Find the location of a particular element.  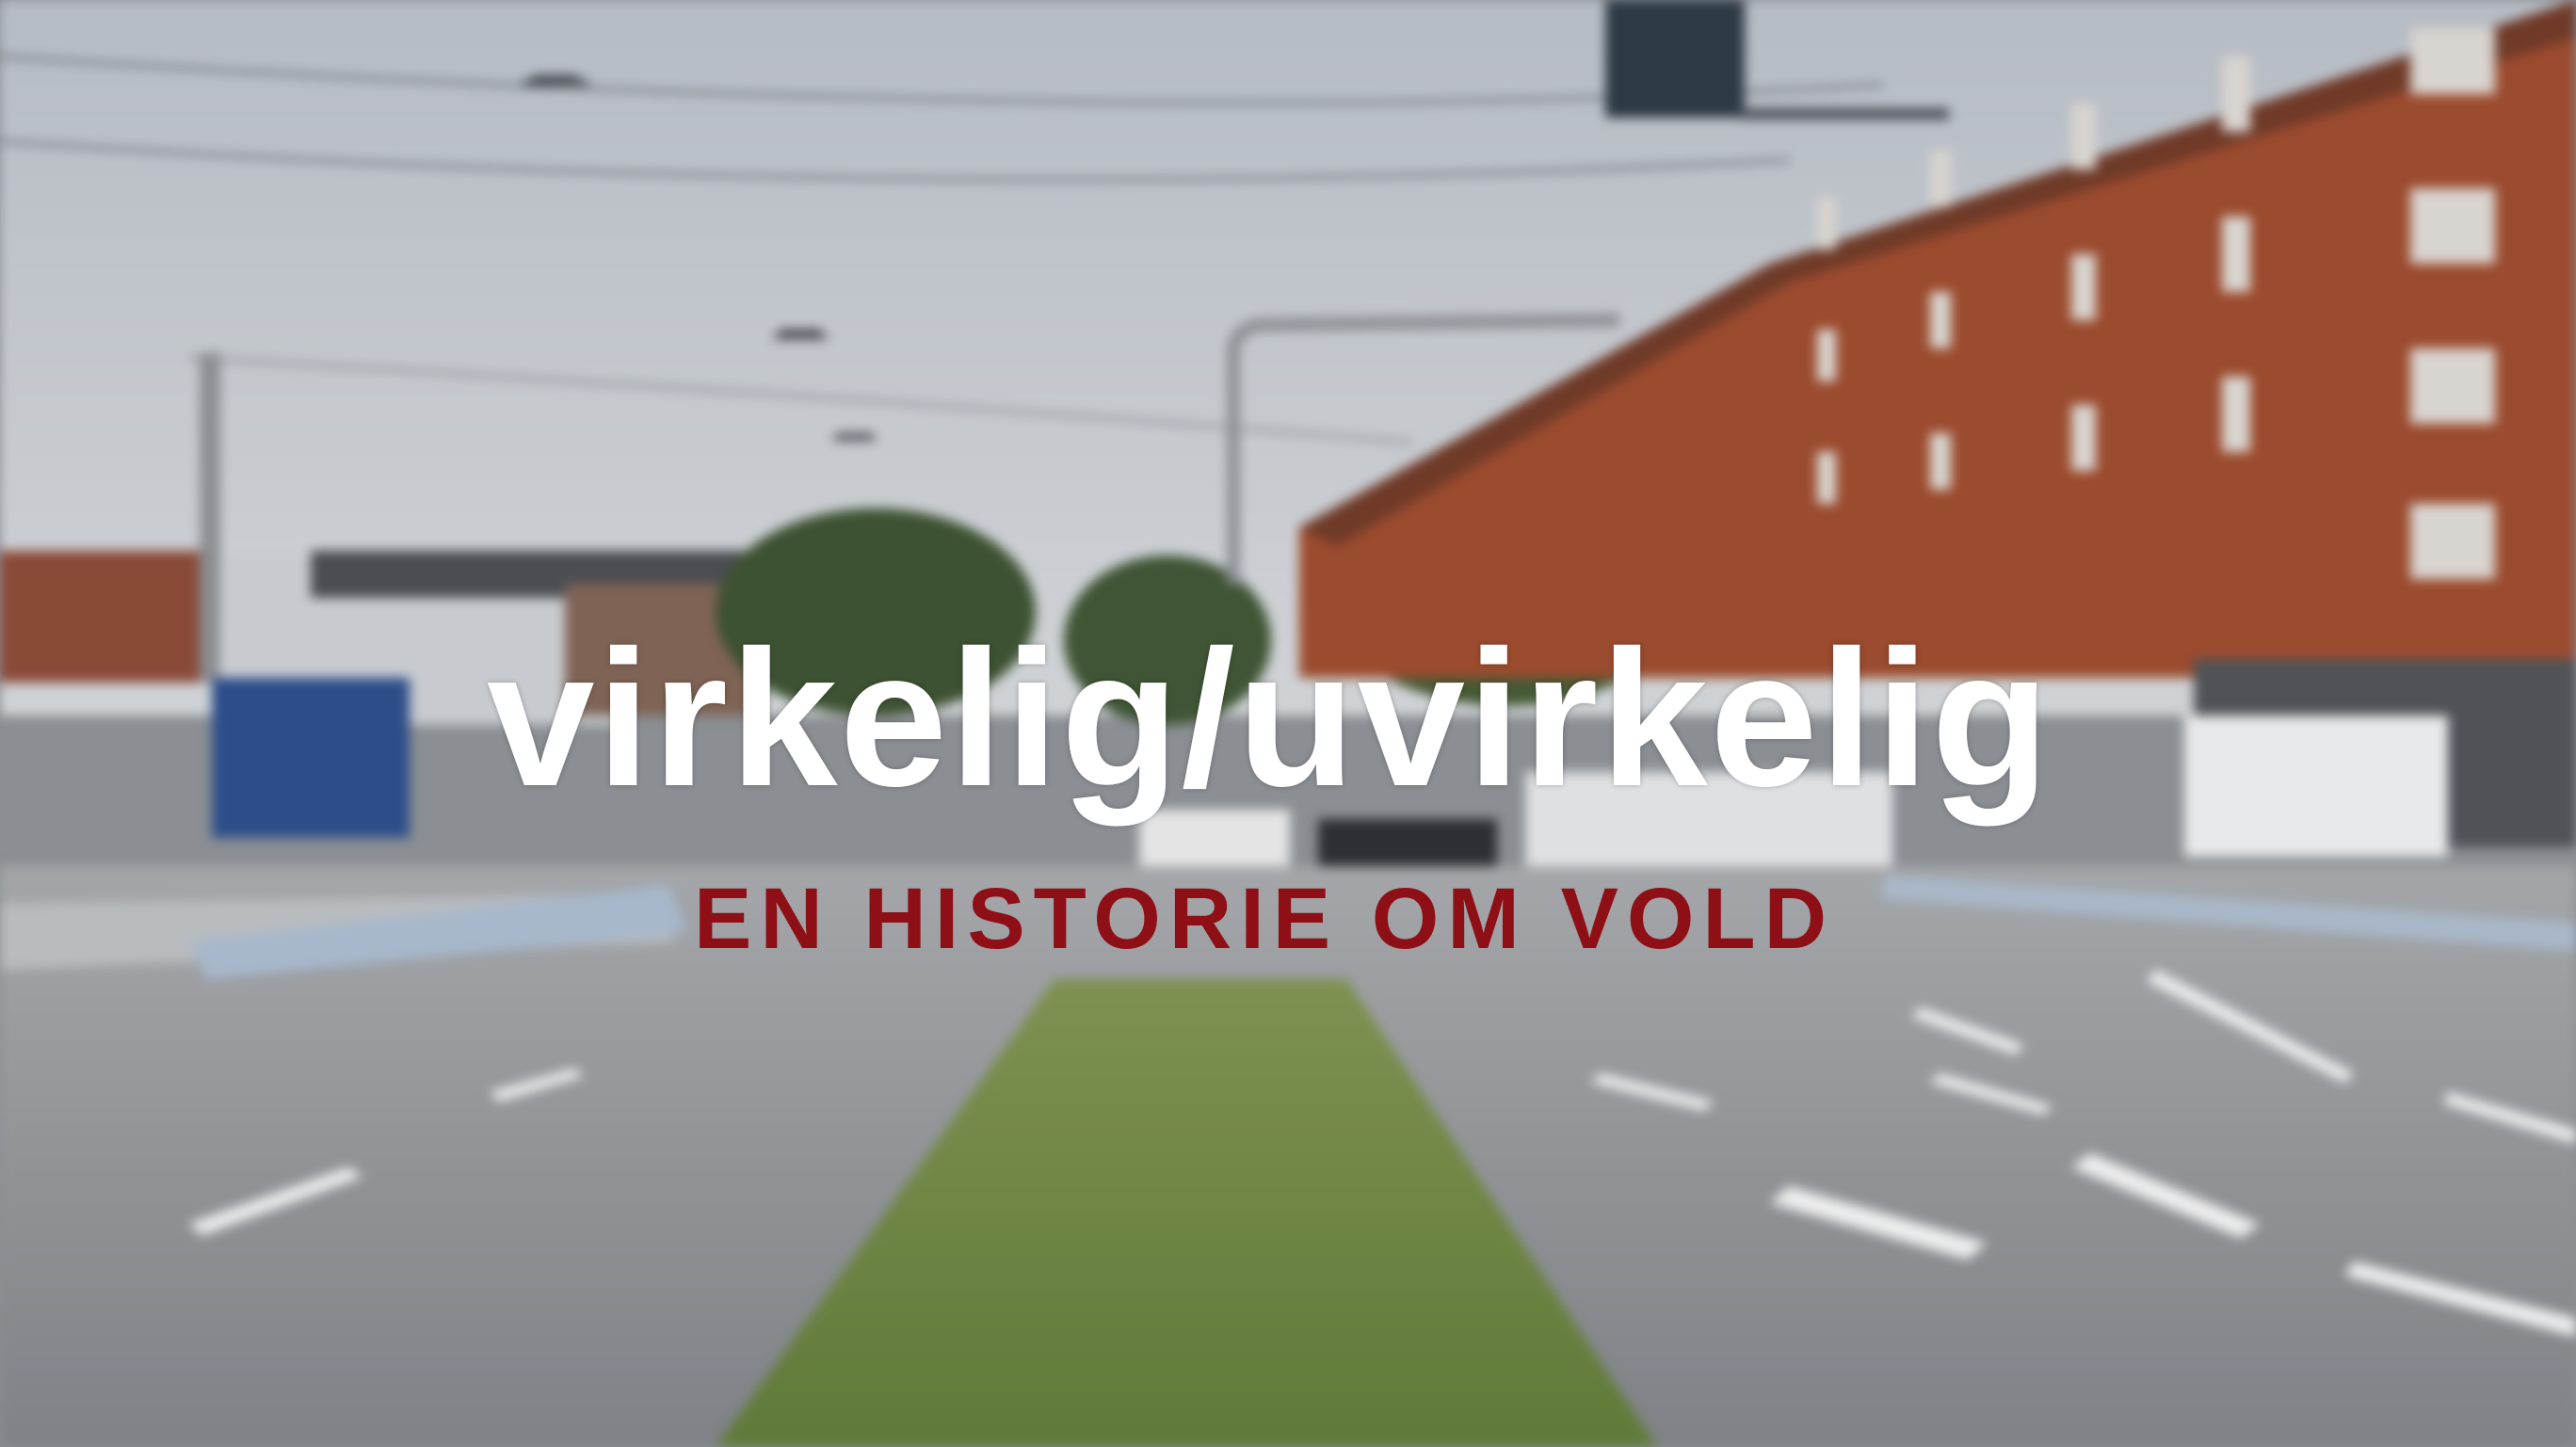

signal-arm is located at coordinates (1845, 114).